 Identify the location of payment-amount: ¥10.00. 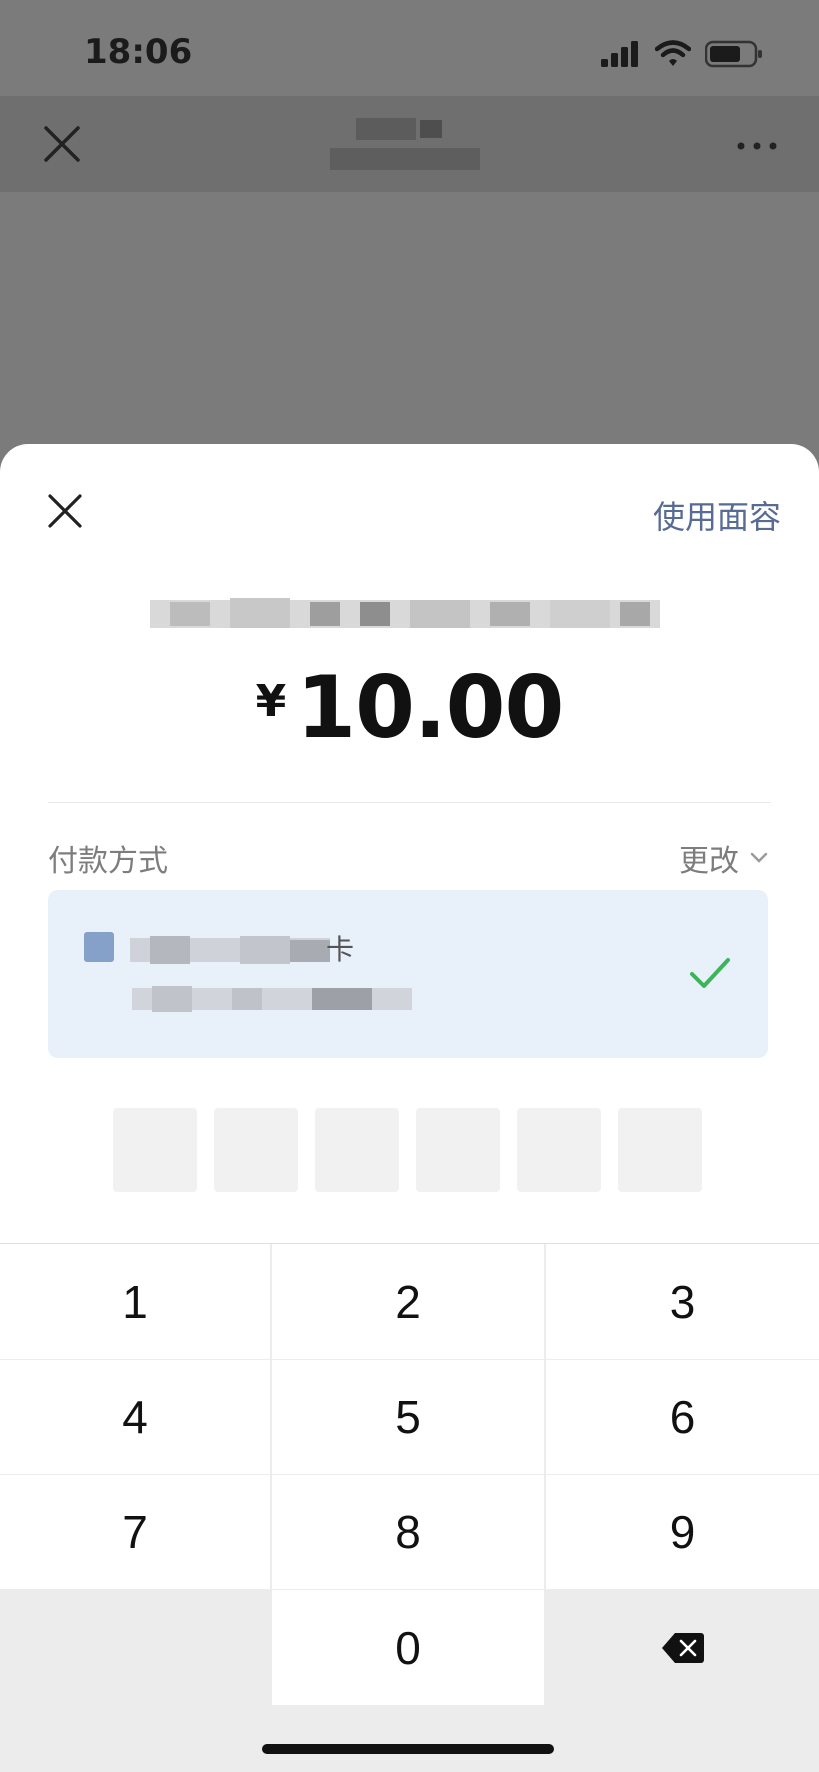
(409, 708).